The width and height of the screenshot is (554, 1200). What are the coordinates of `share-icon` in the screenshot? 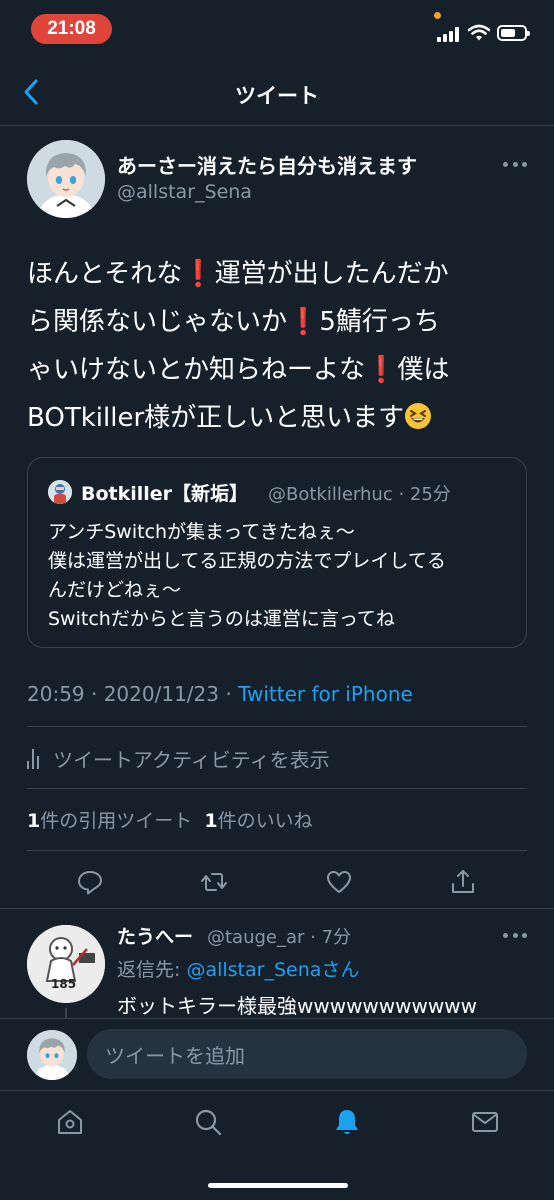 It's located at (463, 882).